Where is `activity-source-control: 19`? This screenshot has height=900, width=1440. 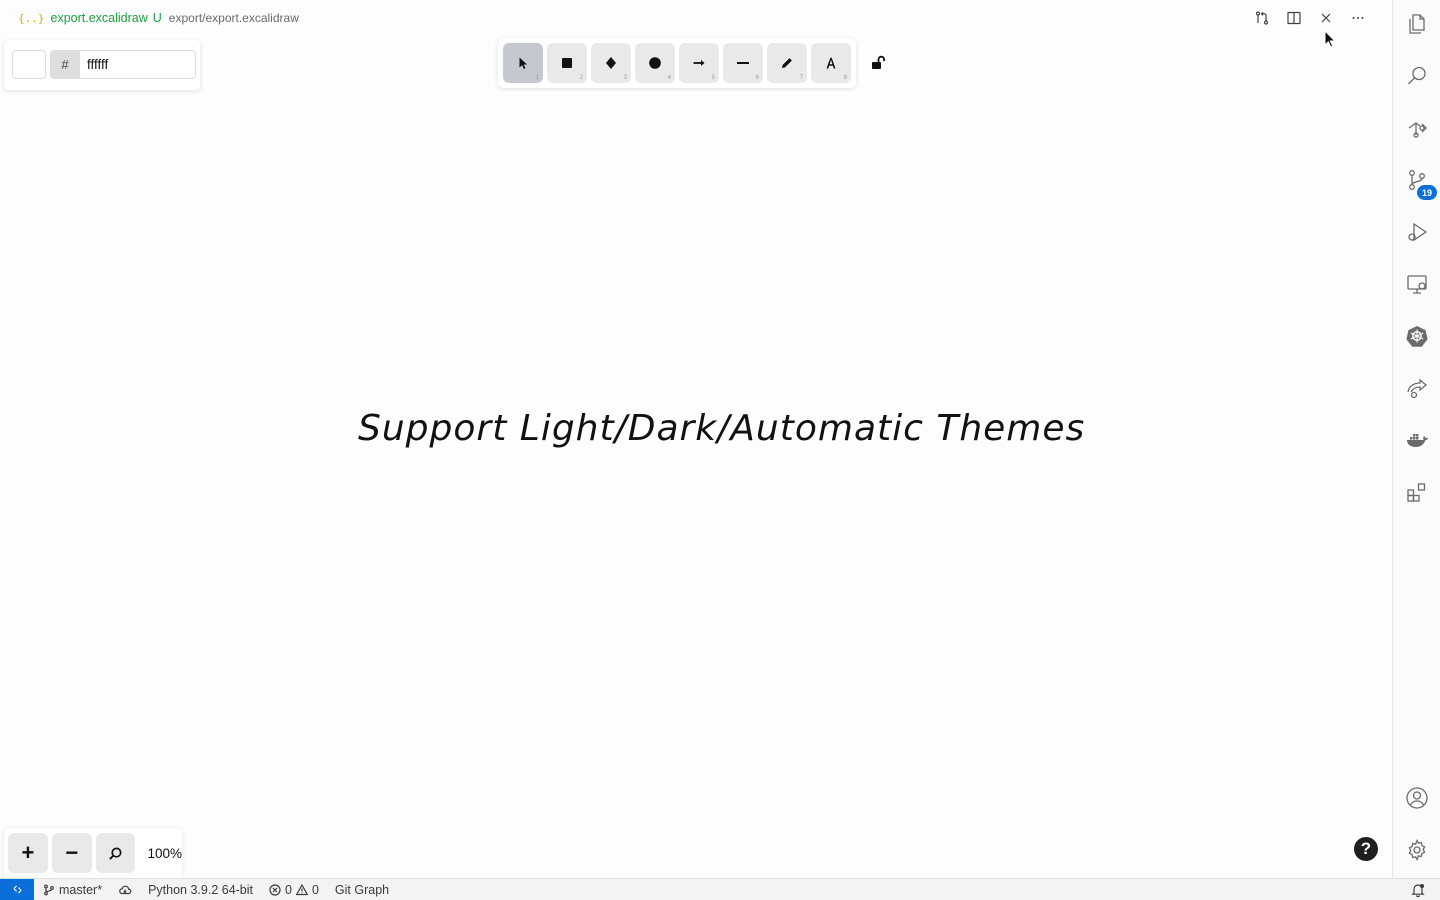
activity-source-control: 19 is located at coordinates (1416, 180).